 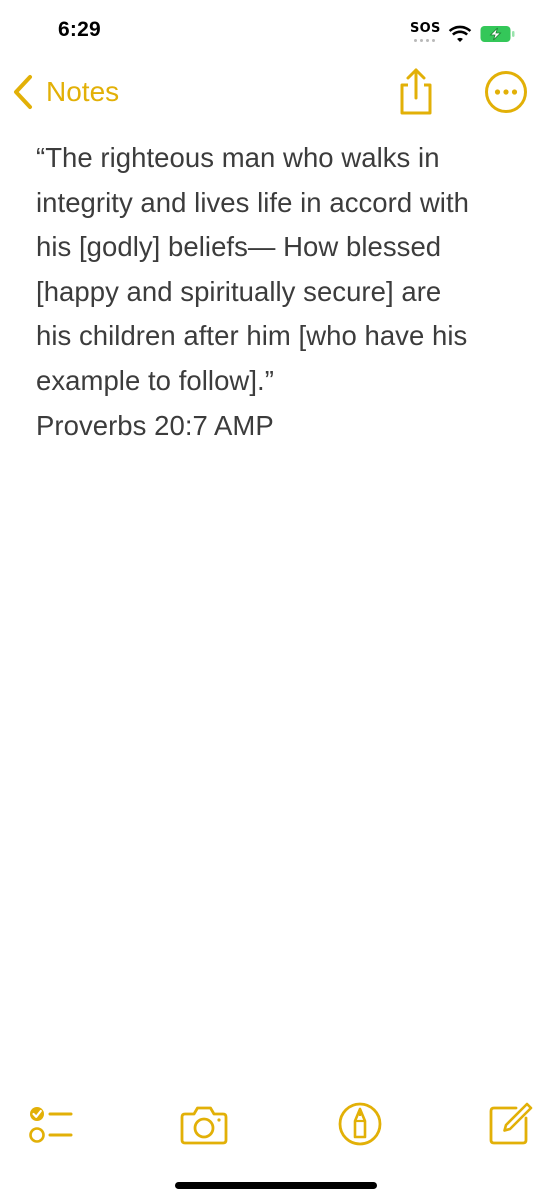 I want to click on note-line: example to follow].”, so click(x=155, y=380).